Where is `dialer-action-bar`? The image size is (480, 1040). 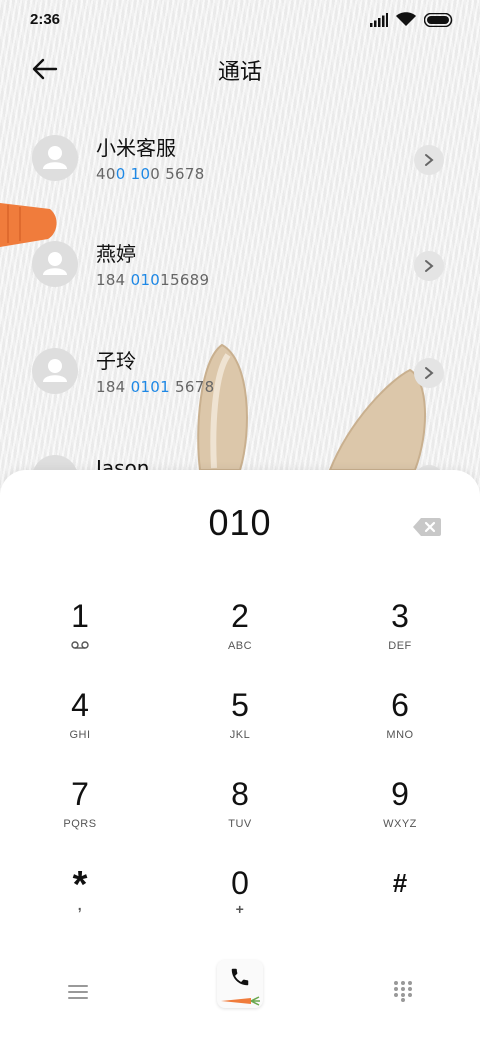
dialer-action-bar is located at coordinates (240, 990).